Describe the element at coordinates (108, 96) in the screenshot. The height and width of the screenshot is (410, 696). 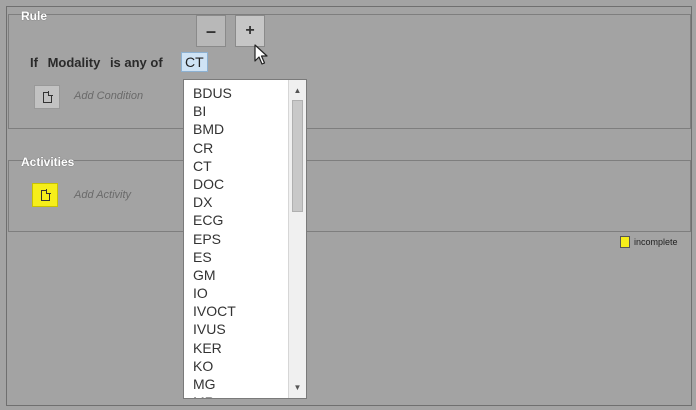
I see `add-condition-label: Add Condition` at that location.